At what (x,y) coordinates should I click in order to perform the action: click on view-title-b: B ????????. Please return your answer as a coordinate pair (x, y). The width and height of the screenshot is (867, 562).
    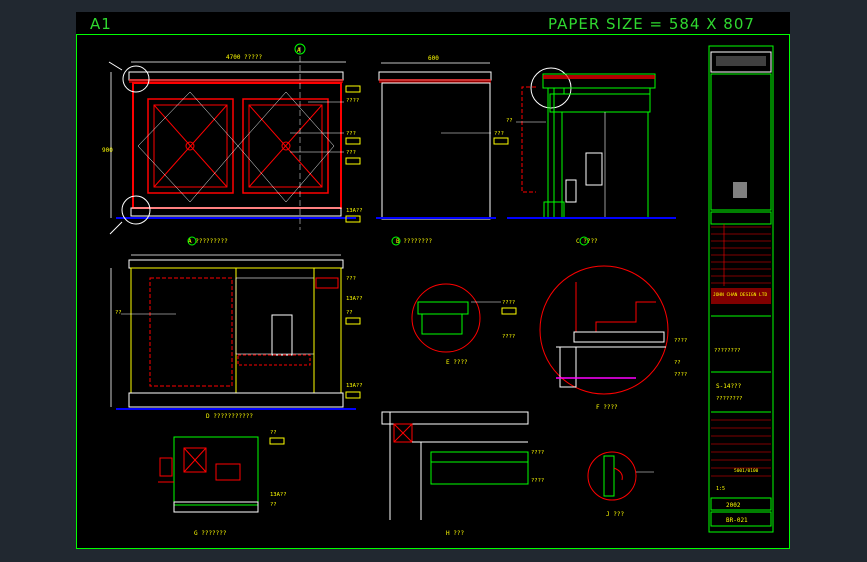
    Looking at the image, I should click on (414, 241).